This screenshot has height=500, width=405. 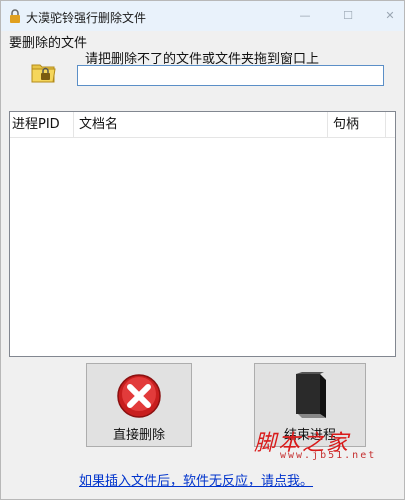 What do you see at coordinates (44, 71) in the screenshot?
I see `folder-lock-icon` at bounding box center [44, 71].